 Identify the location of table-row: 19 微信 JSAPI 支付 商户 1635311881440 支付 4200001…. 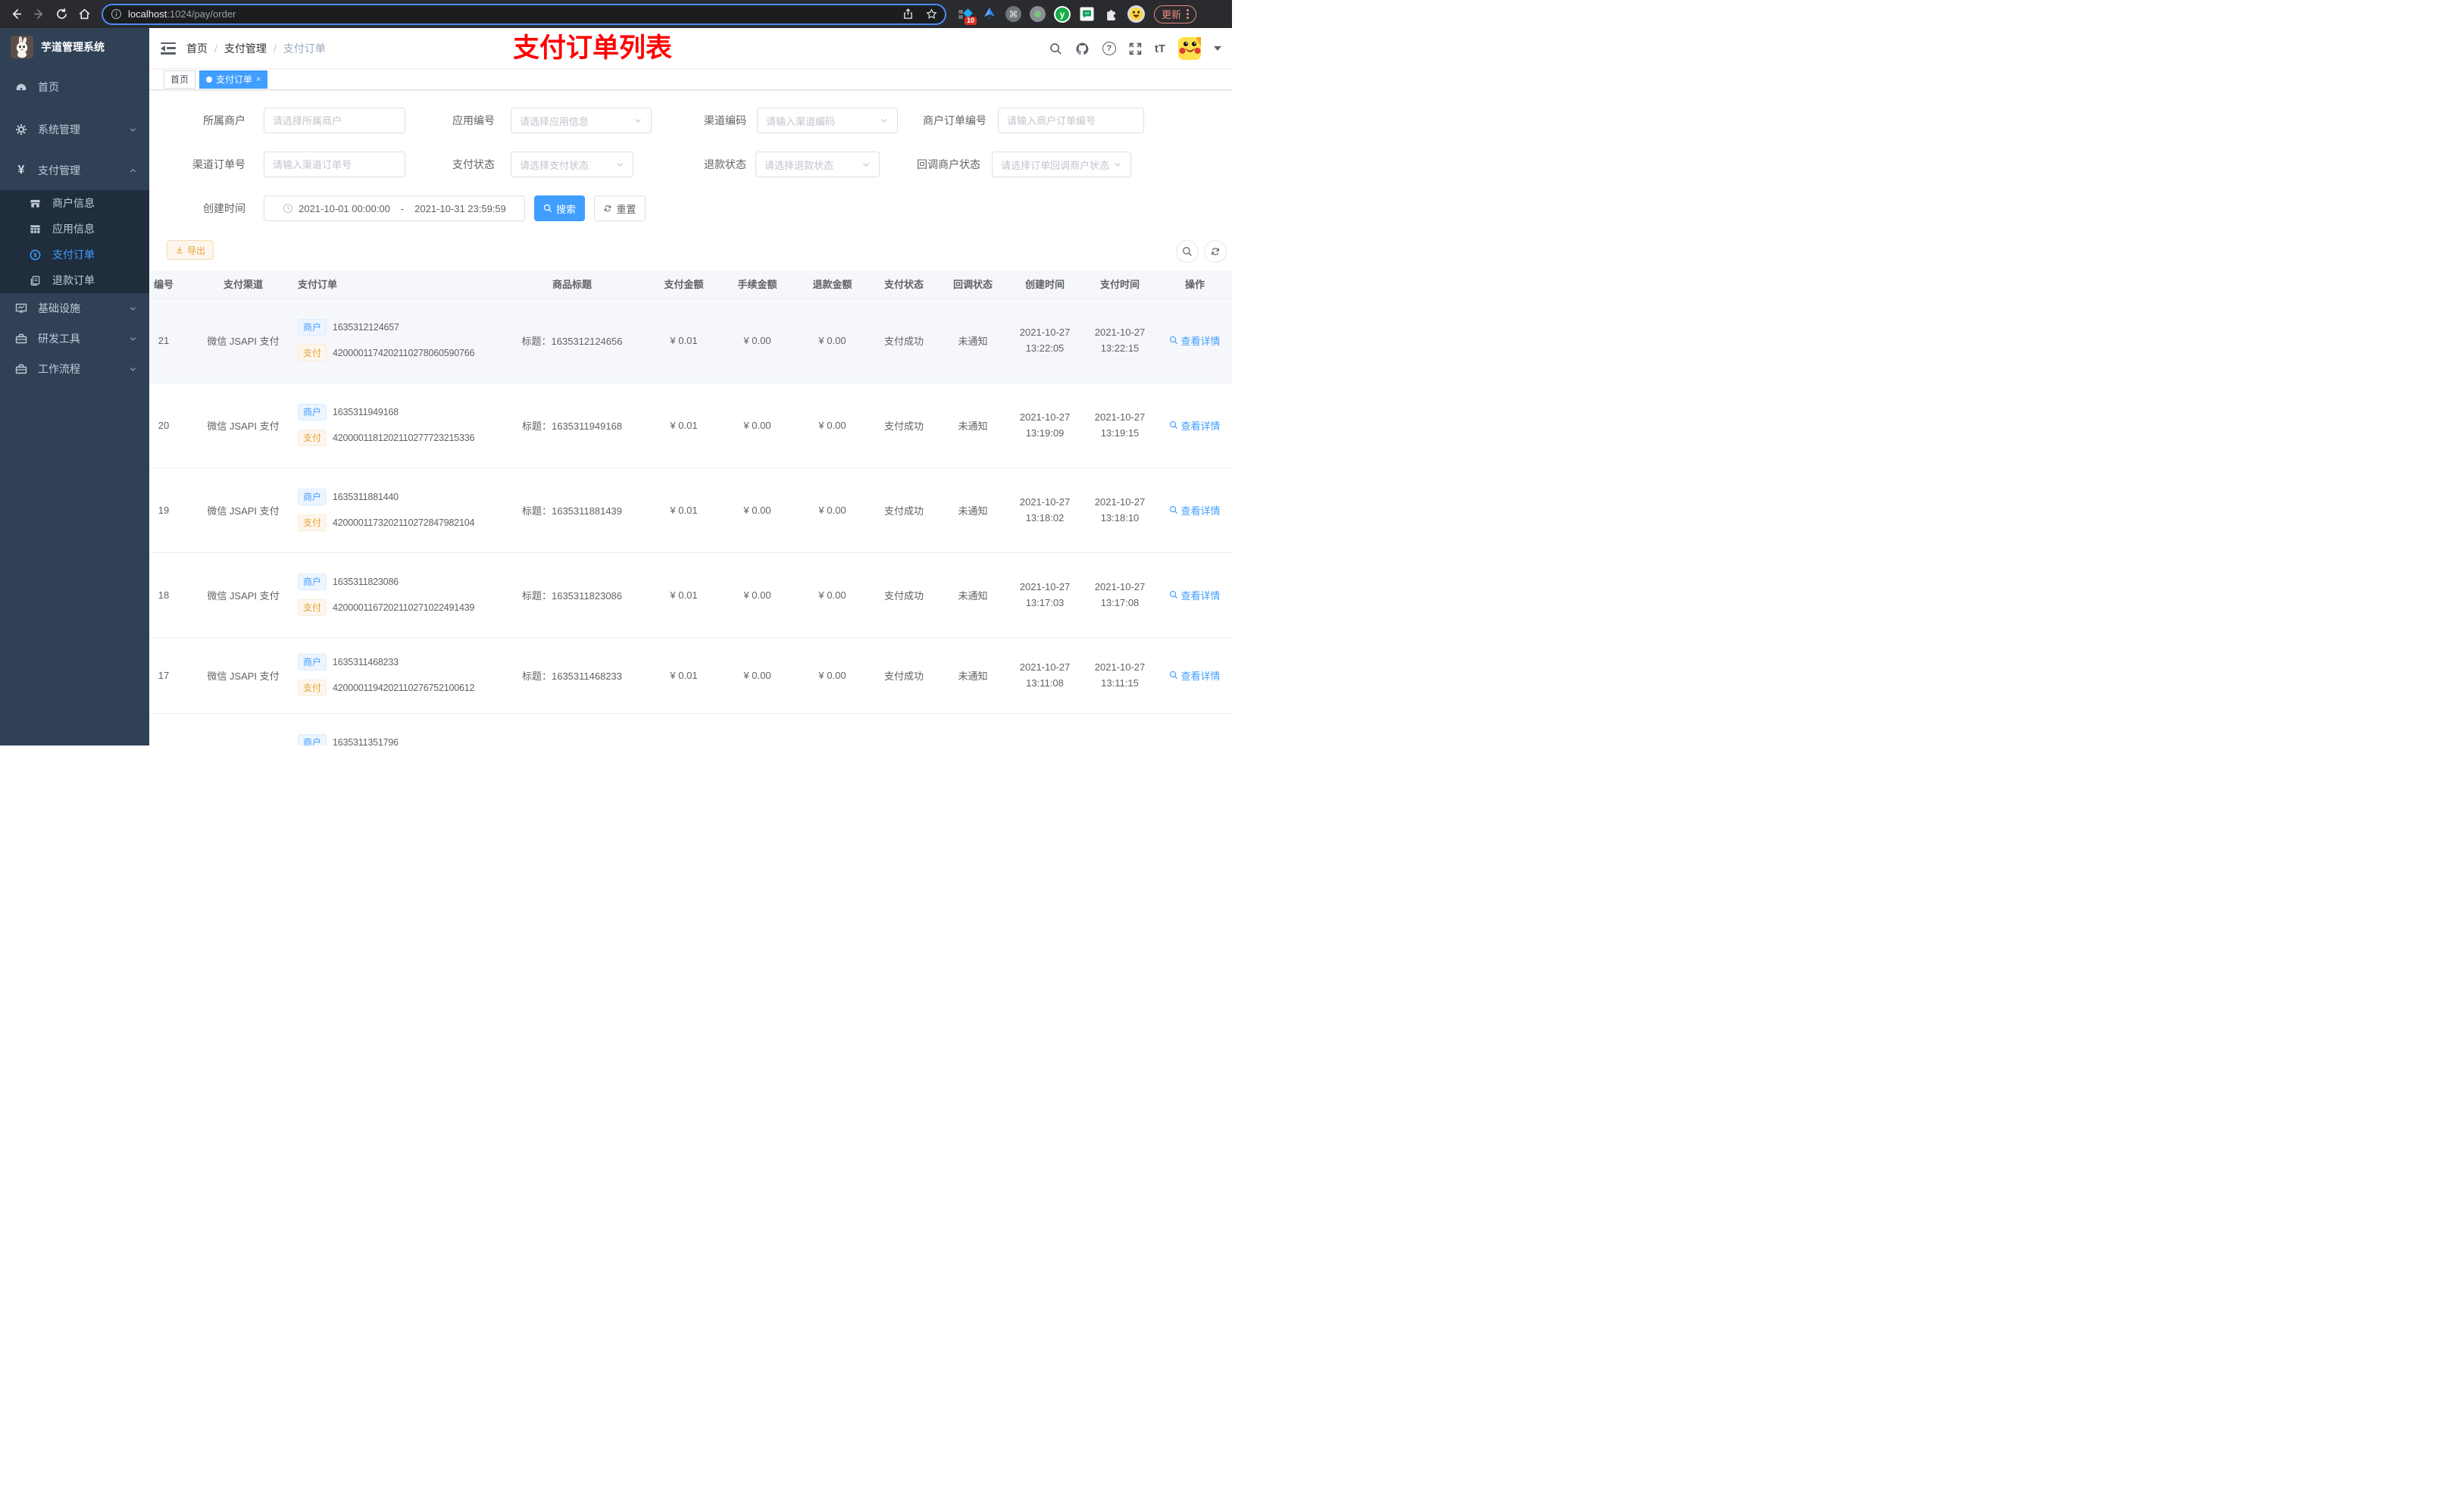
(690, 510).